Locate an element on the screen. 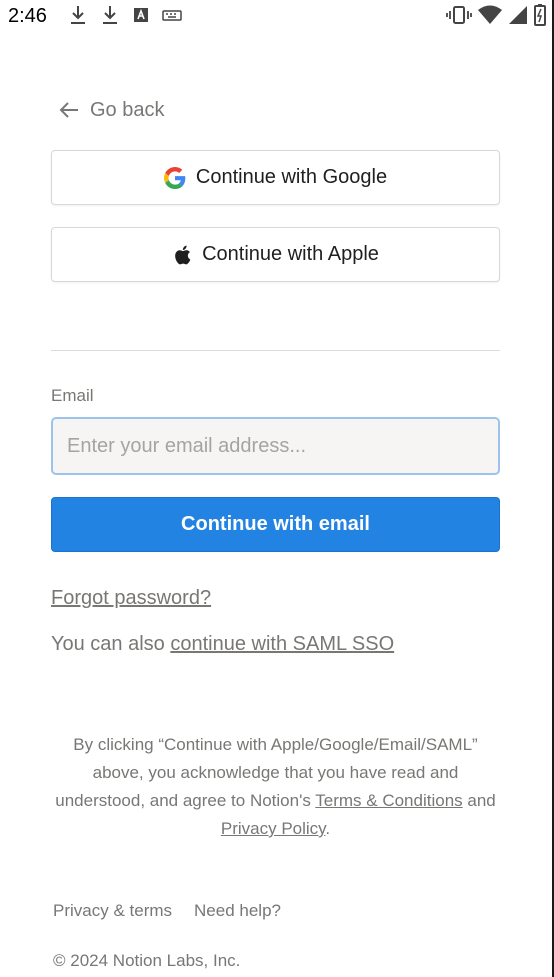 The image size is (554, 977). google-button-label: Continue with Google is located at coordinates (291, 177).